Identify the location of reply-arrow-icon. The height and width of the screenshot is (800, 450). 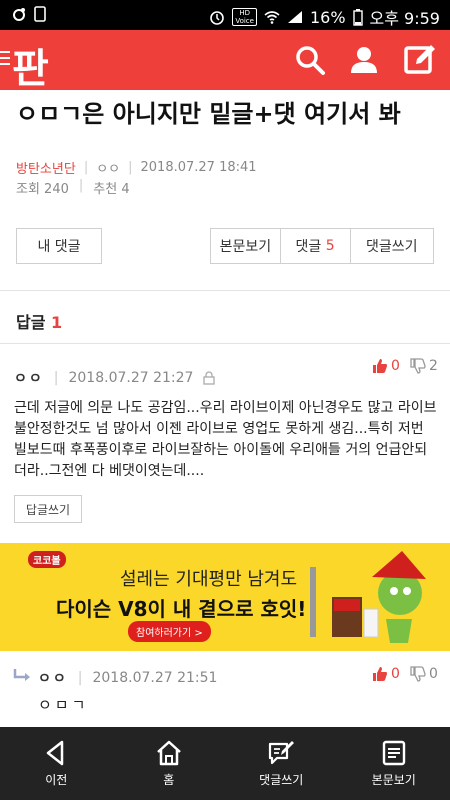
(21, 675).